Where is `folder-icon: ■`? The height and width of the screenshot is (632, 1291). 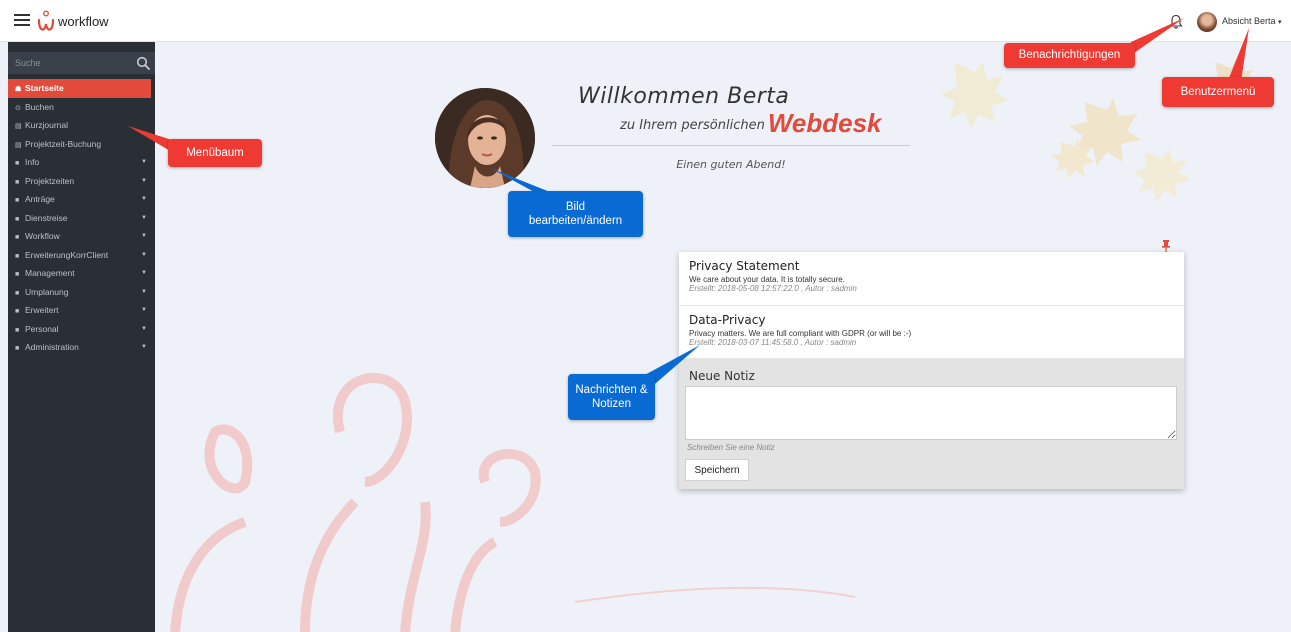 folder-icon: ■ is located at coordinates (17, 348).